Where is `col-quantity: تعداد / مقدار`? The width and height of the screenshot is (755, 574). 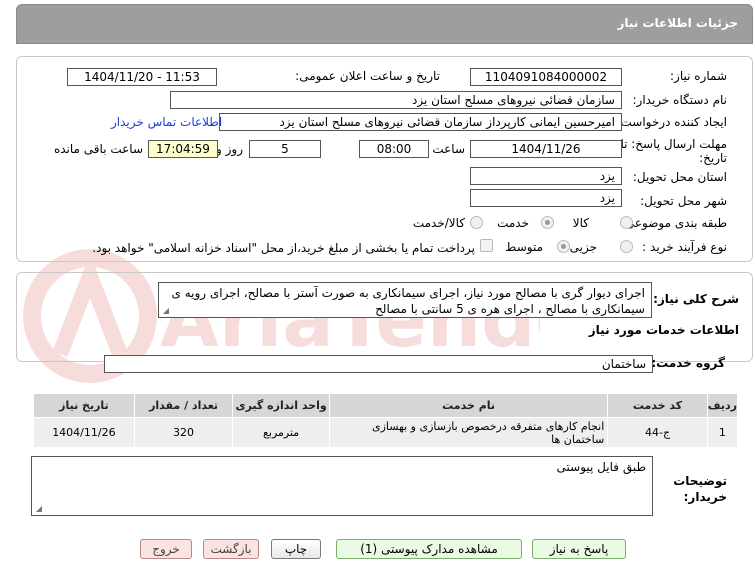
col-quantity: تعداد / مقدار is located at coordinates (183, 405).